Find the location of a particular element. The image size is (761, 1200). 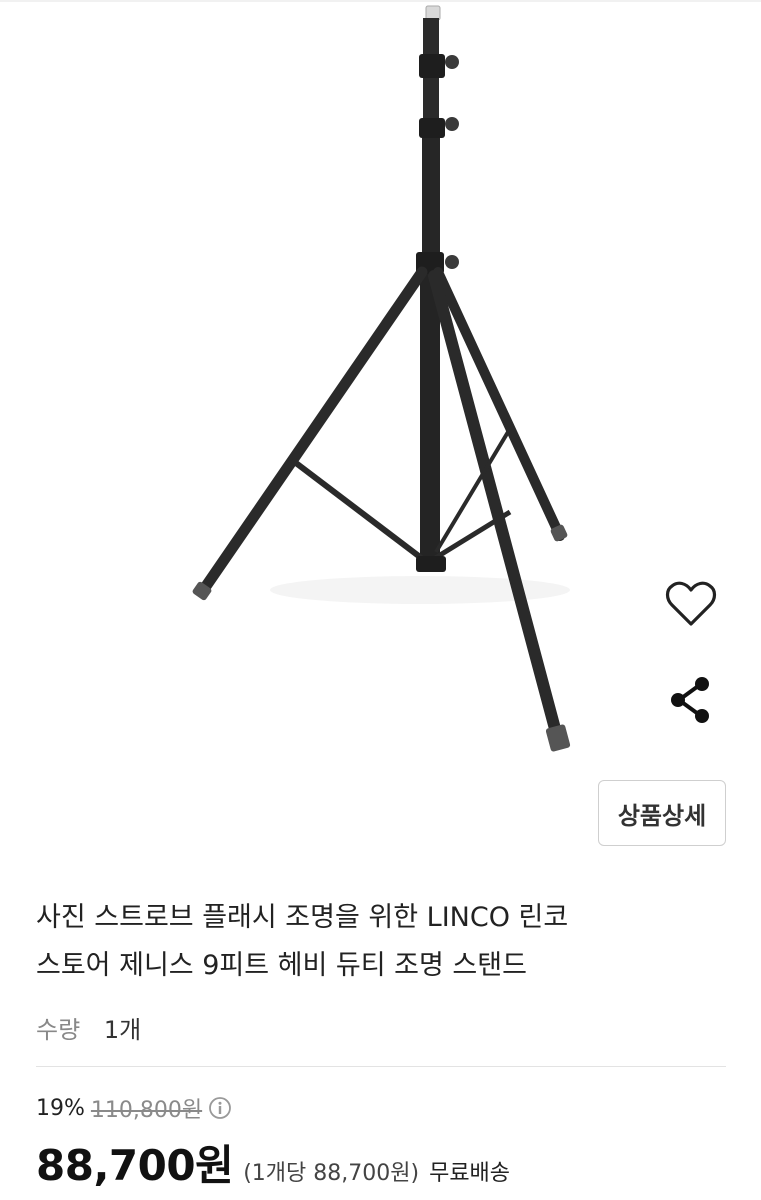

quantity-label: 수량 is located at coordinates (58, 1030).